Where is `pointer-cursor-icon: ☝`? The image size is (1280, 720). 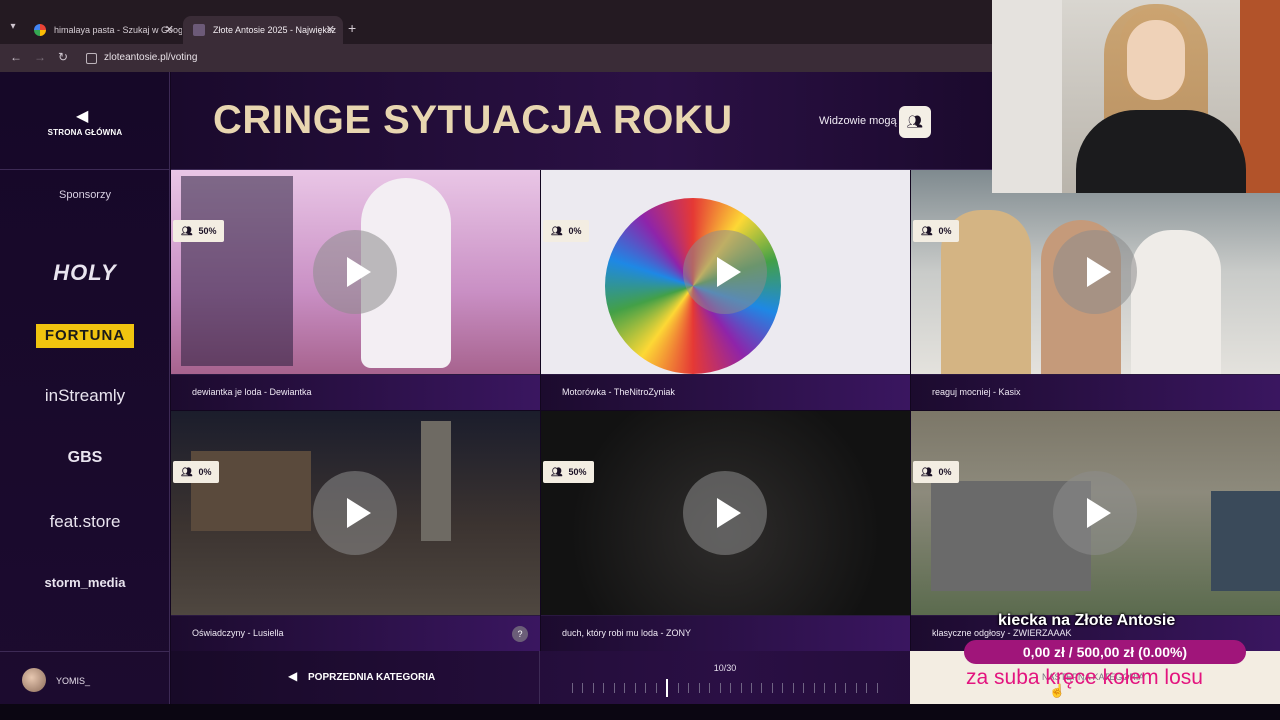 pointer-cursor-icon: ☝ is located at coordinates (1057, 690).